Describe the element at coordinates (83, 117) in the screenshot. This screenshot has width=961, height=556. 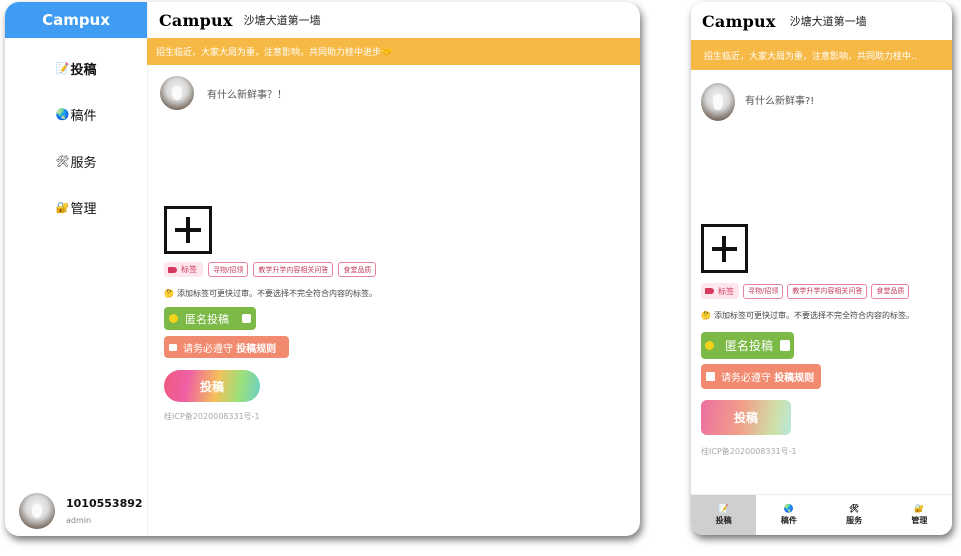
I see `sidebar-item-label: 稿件` at that location.